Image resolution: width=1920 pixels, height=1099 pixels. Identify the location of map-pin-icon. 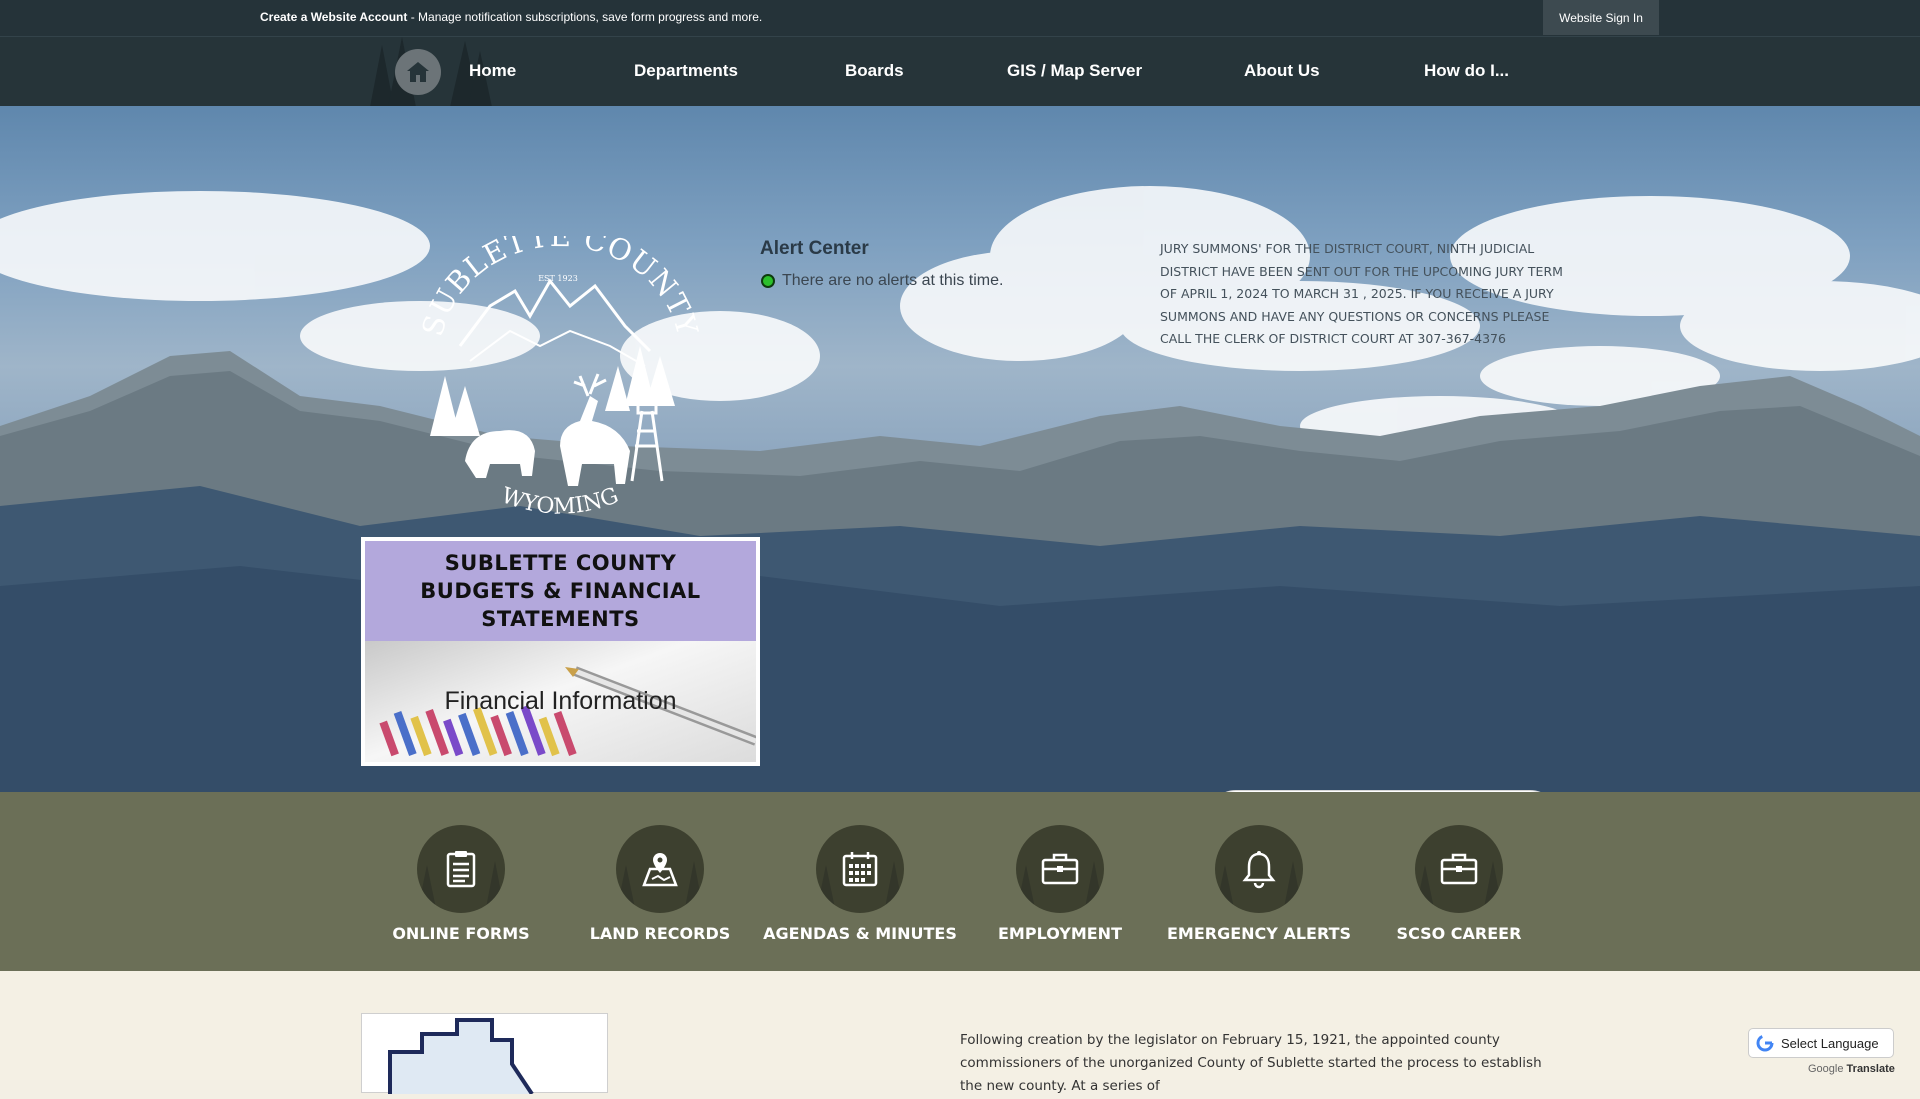
(660, 870).